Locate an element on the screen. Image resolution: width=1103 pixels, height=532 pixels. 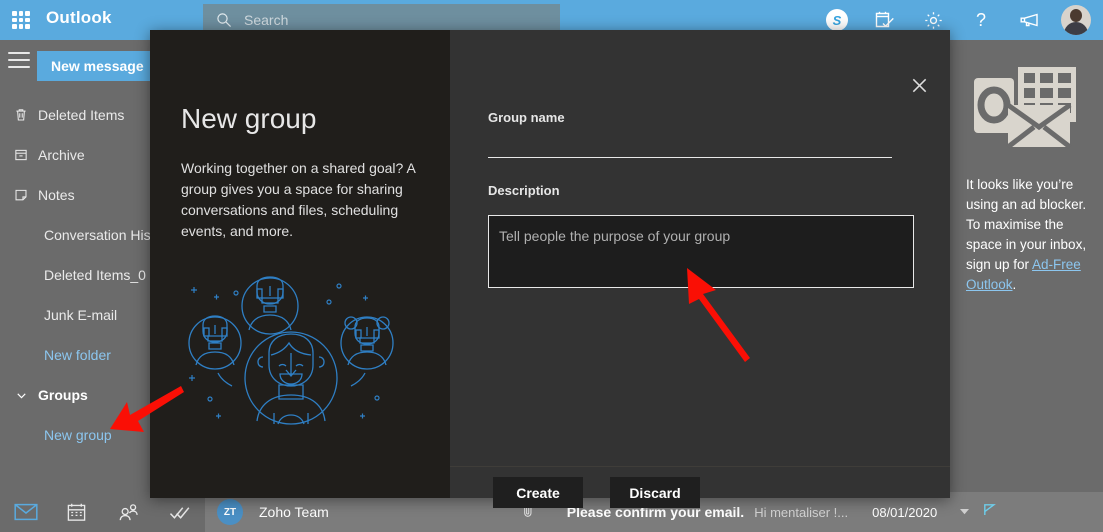
sidebar-item-label: New folder is located at coordinates (77, 355).